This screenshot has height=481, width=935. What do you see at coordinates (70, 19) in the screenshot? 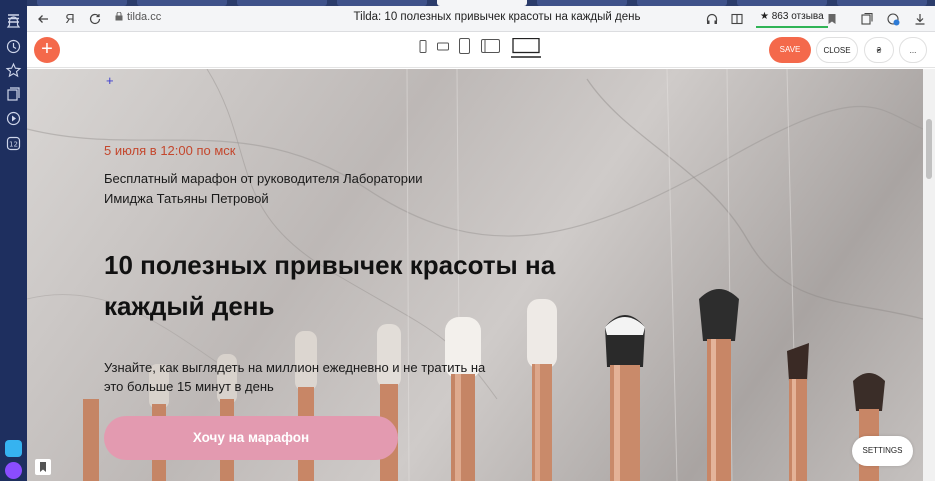
I see `yandex-home-button: Я` at bounding box center [70, 19].